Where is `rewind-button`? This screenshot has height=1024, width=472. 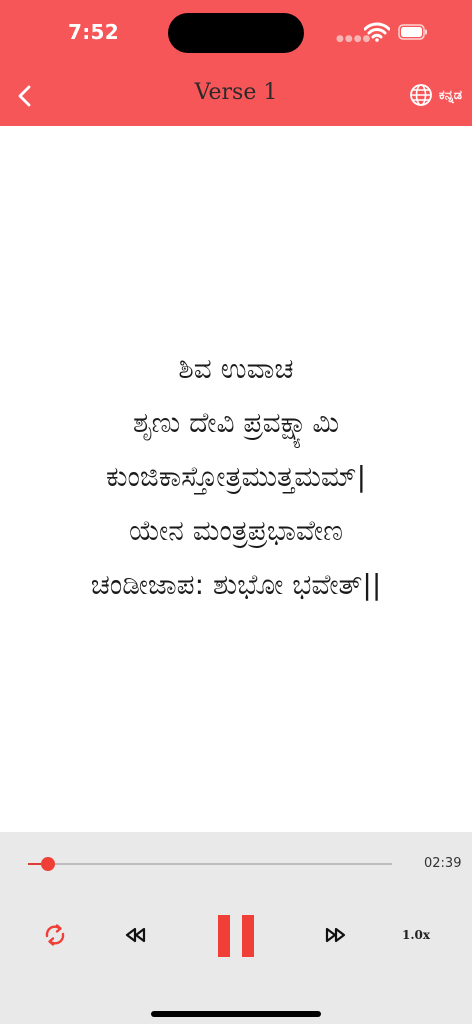 rewind-button is located at coordinates (136, 935).